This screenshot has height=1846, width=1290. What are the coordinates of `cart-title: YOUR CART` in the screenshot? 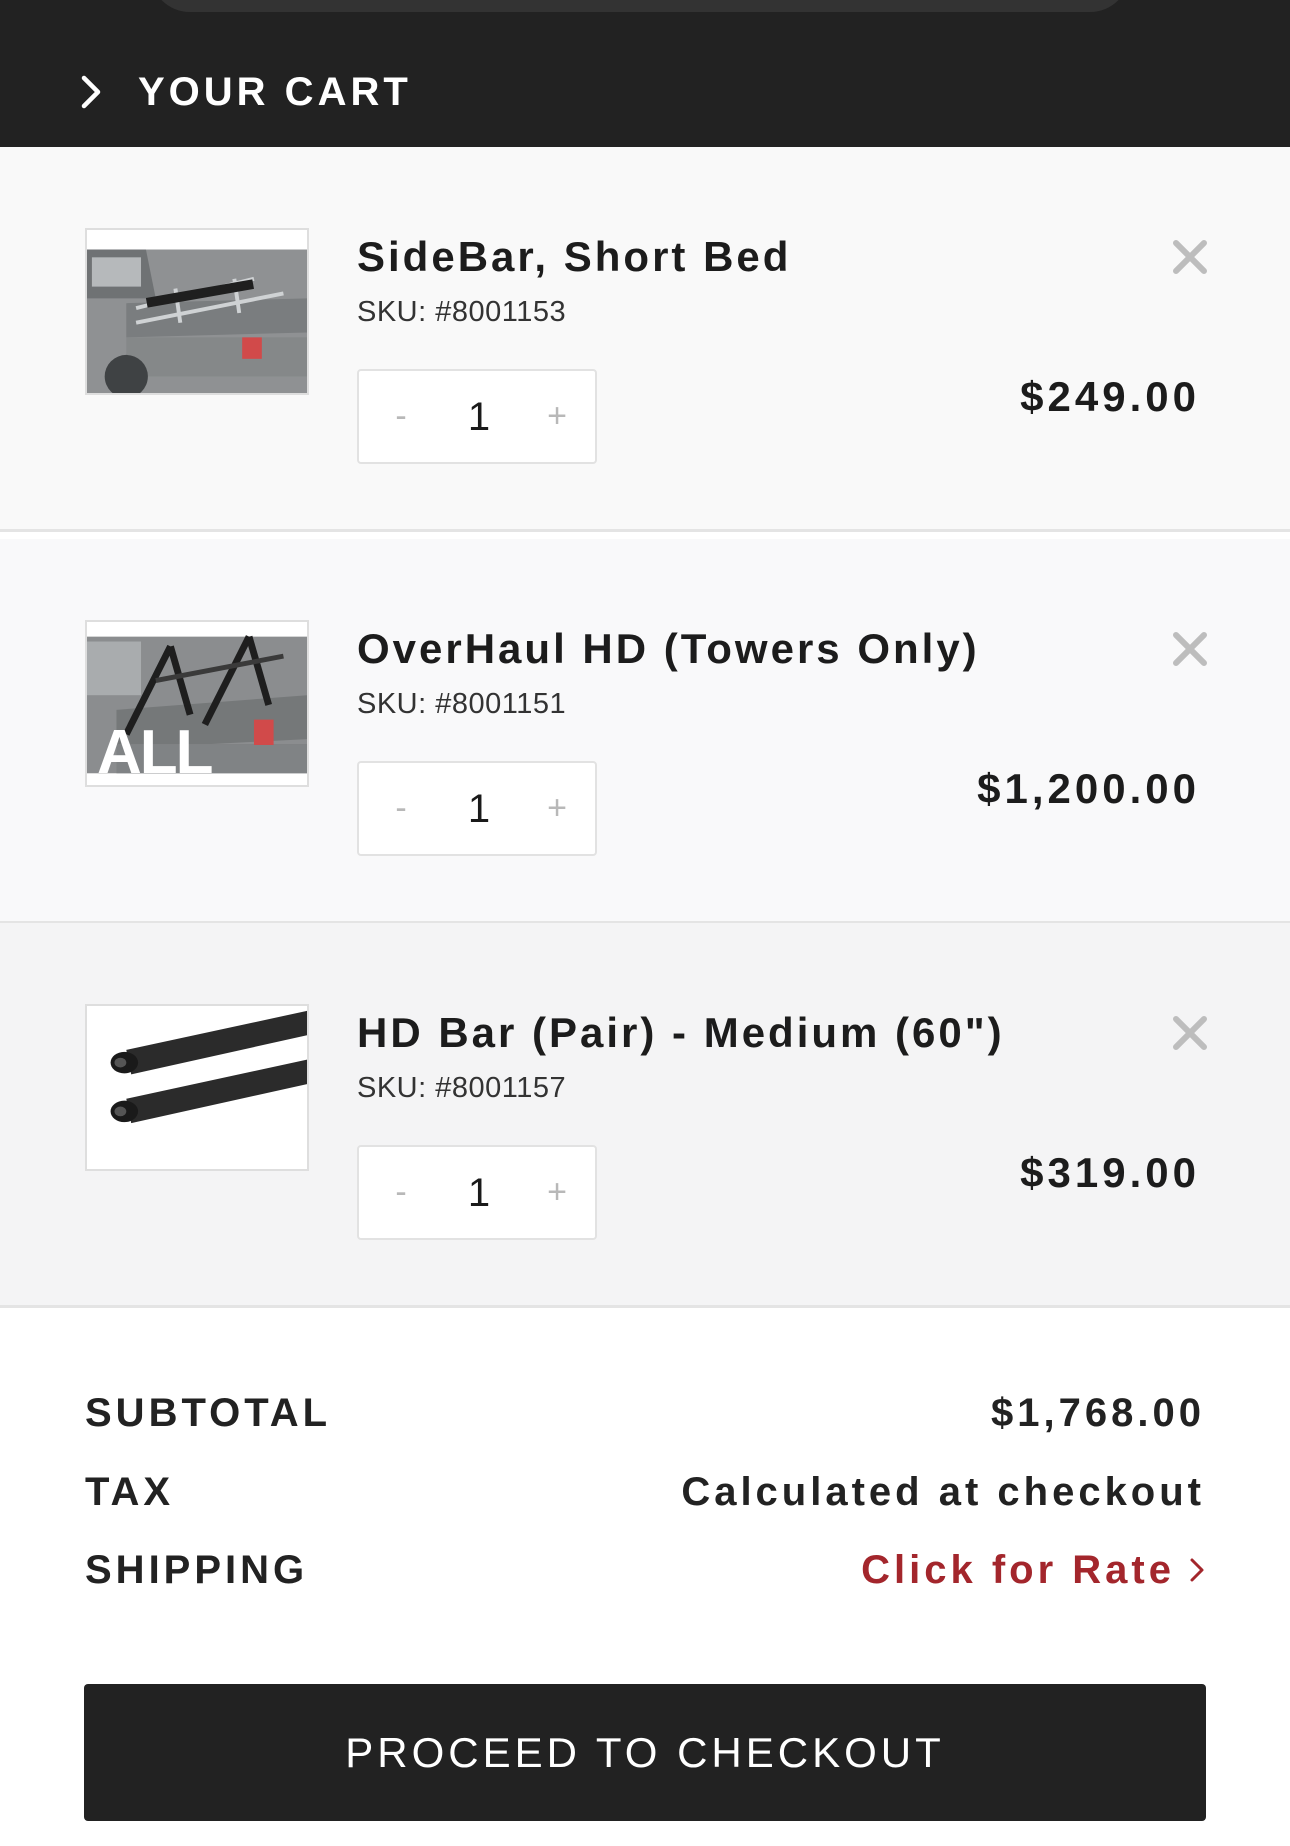 It's located at (275, 91).